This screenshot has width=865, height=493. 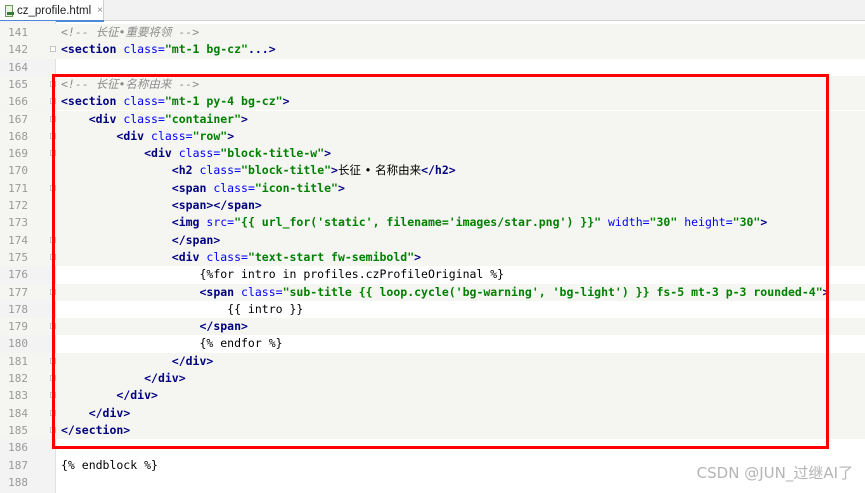 I want to click on tab-cz-profile-html: cz_profile.html ×, so click(x=52, y=11).